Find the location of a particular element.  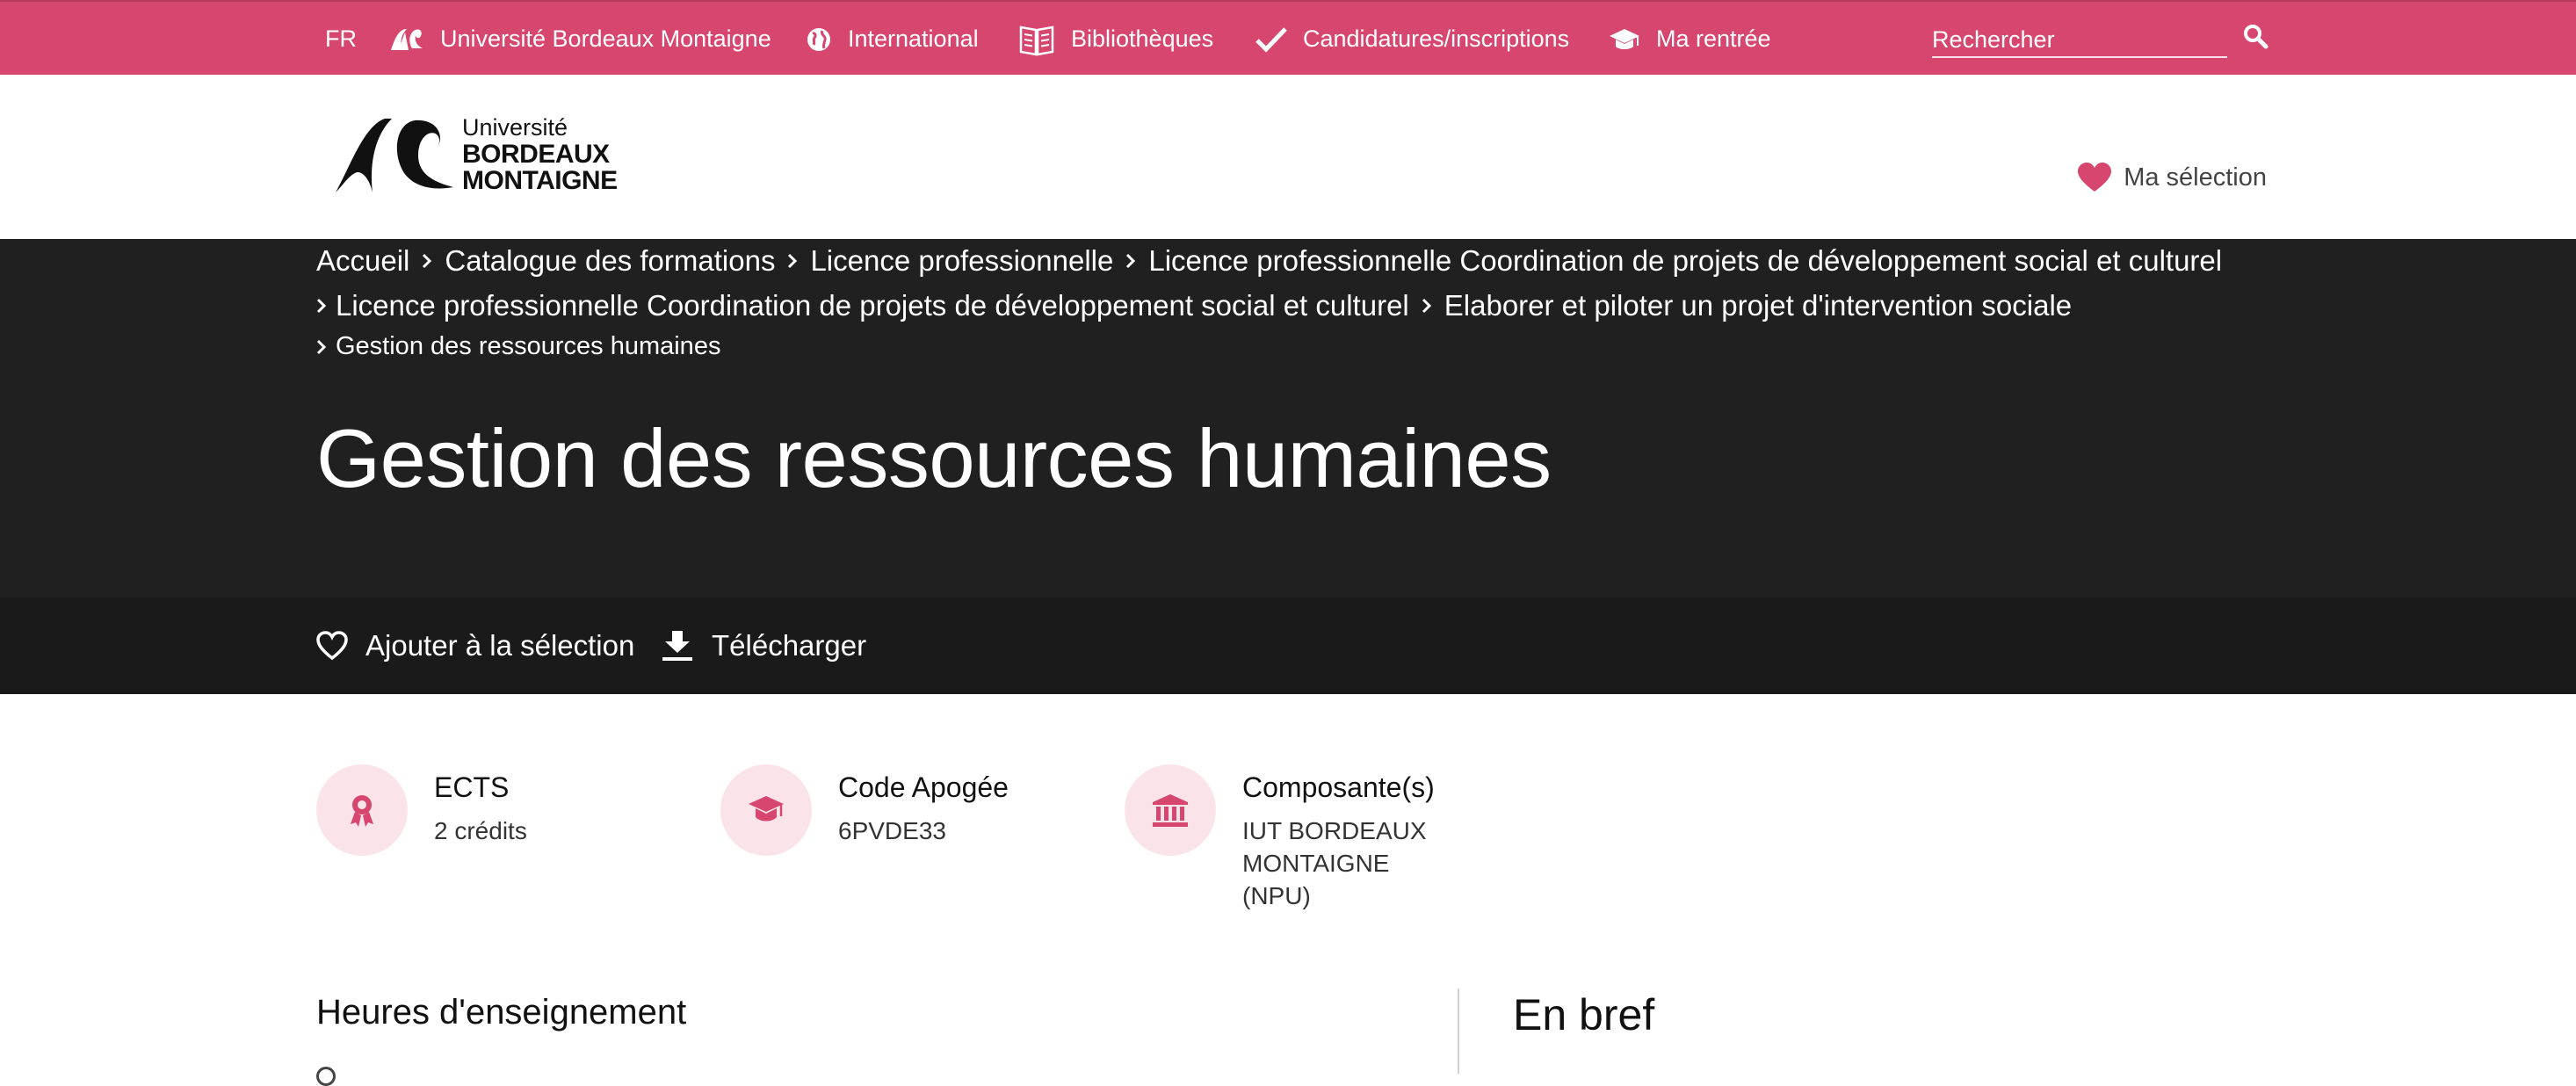

check-icon is located at coordinates (1271, 39).